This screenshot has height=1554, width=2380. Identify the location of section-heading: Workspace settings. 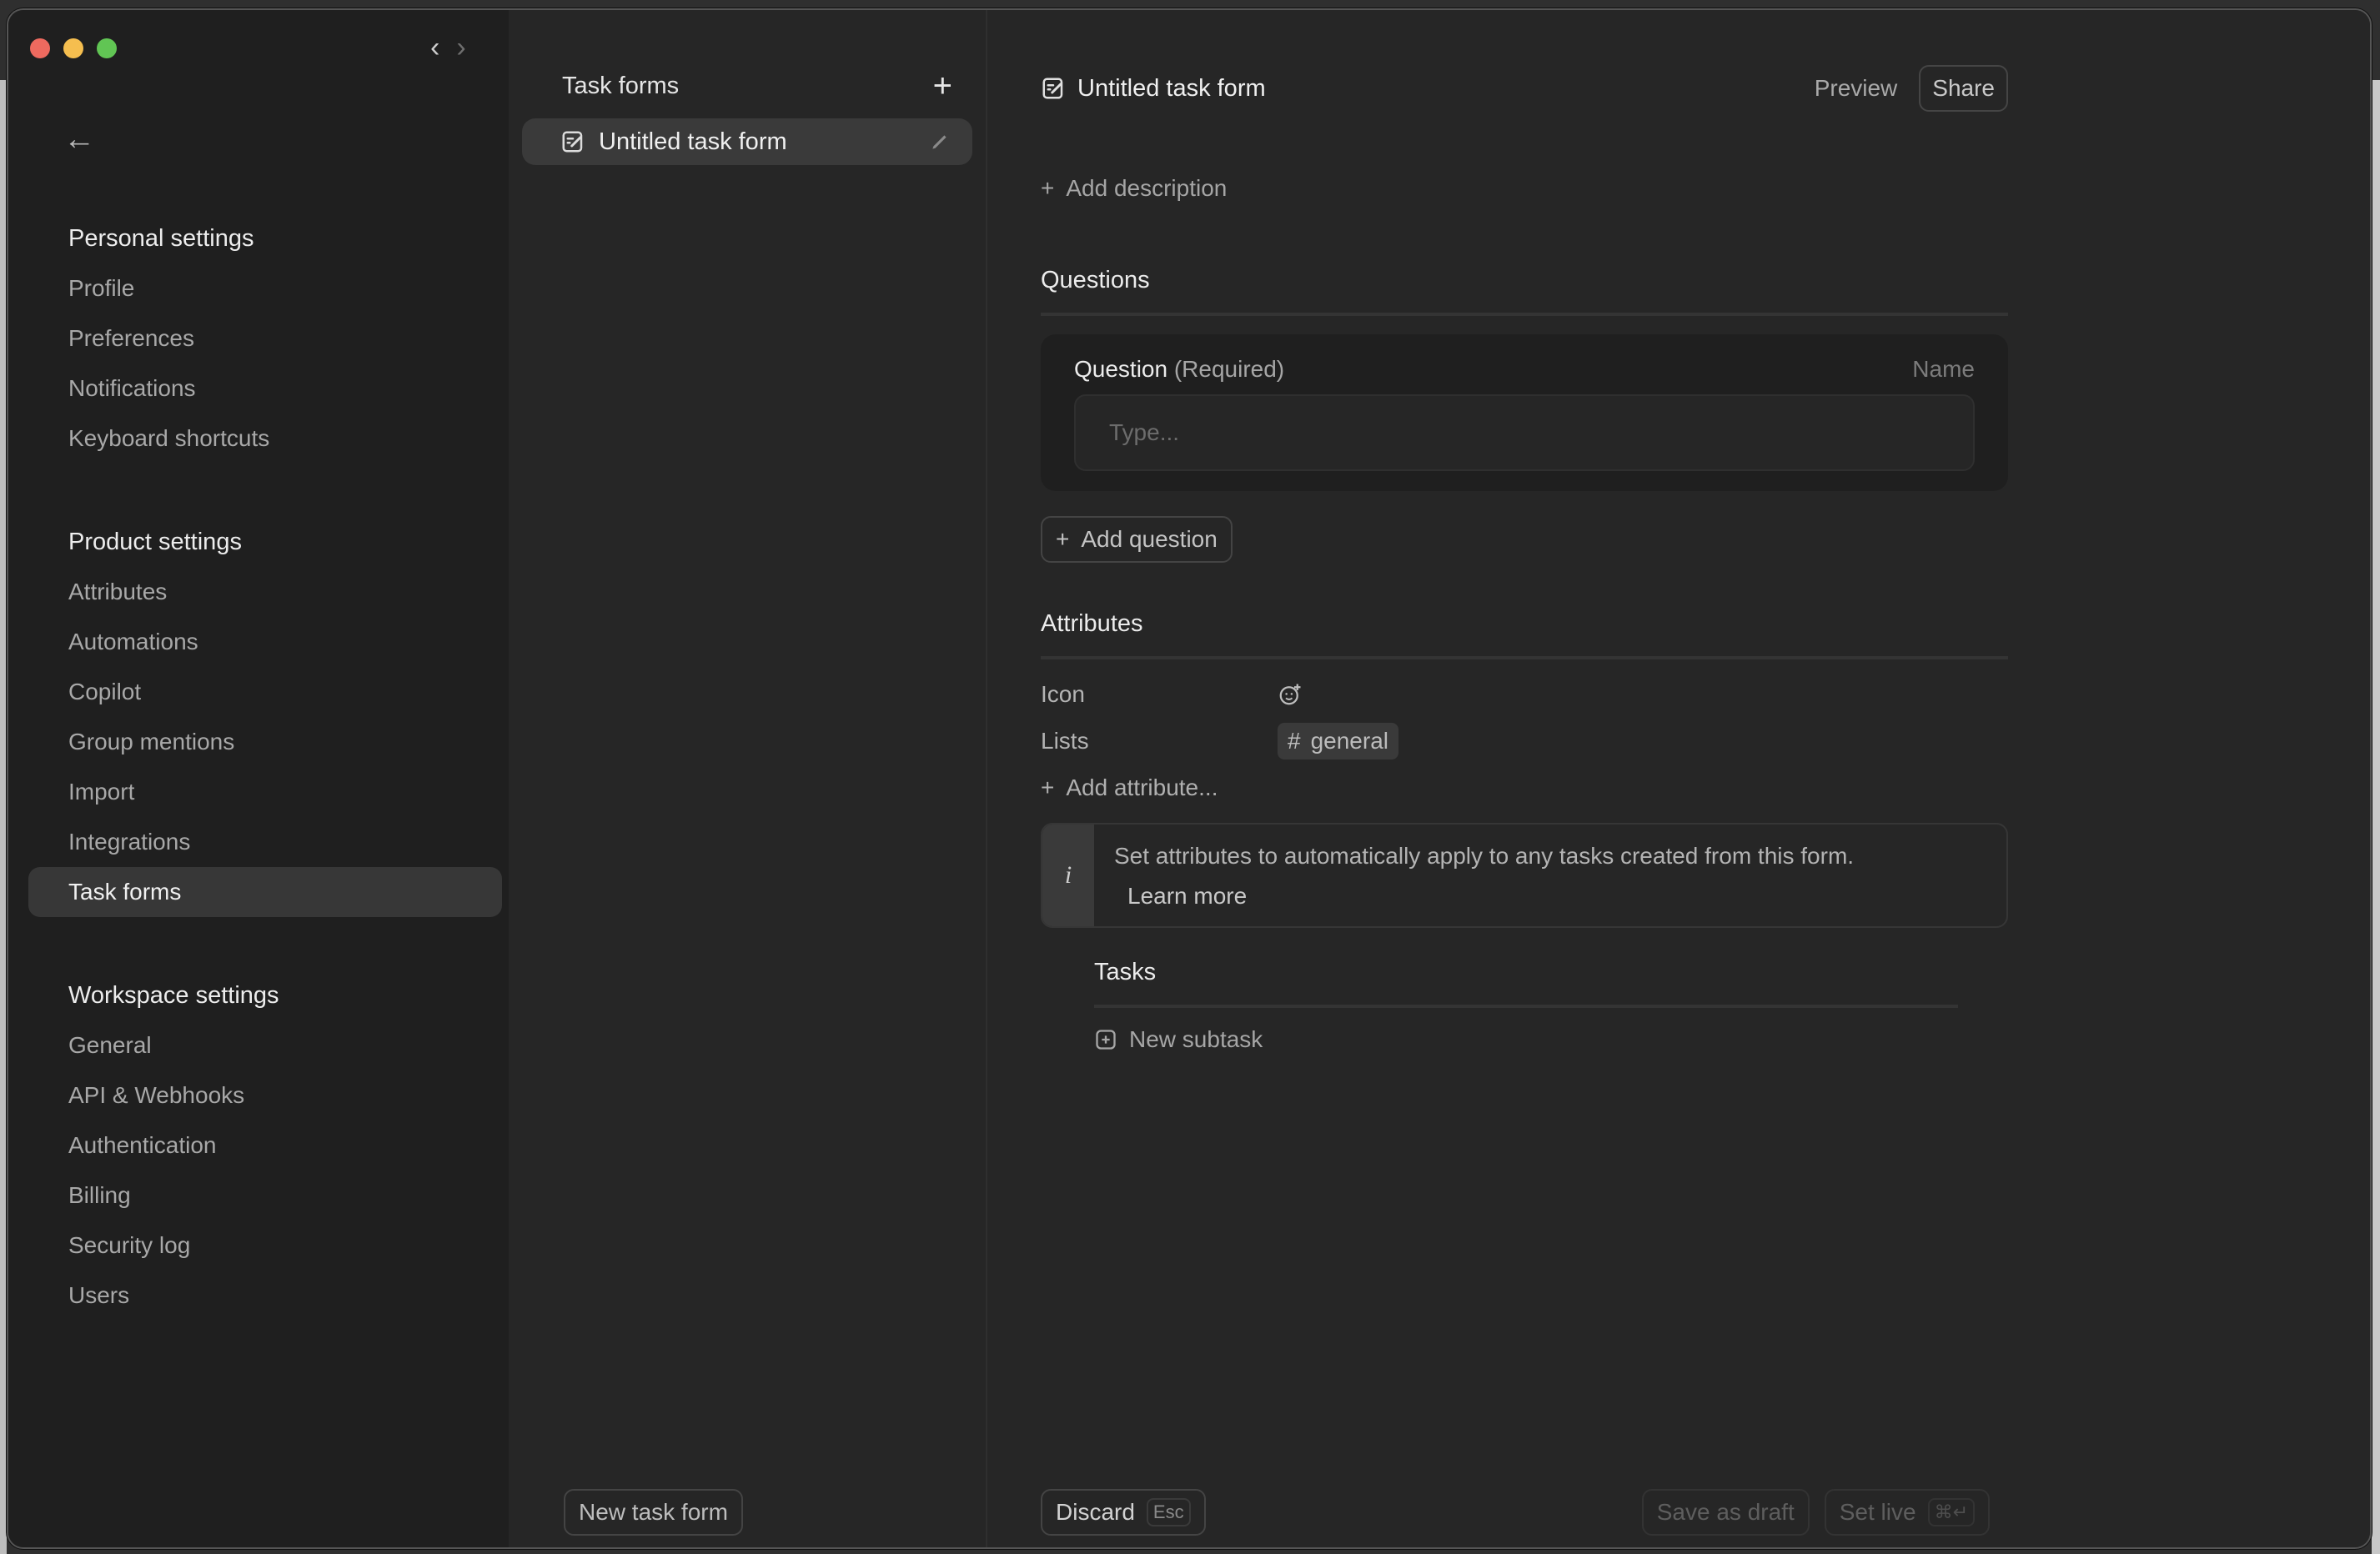
(173, 995).